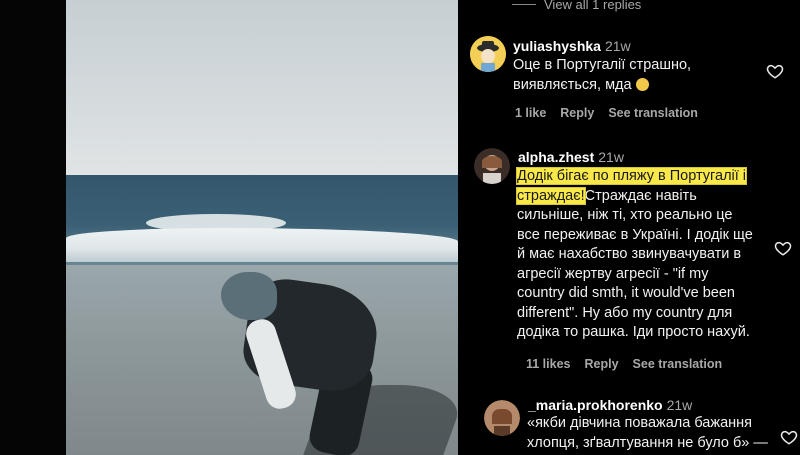  I want to click on comment-line: виявляється, мда, so click(572, 84).